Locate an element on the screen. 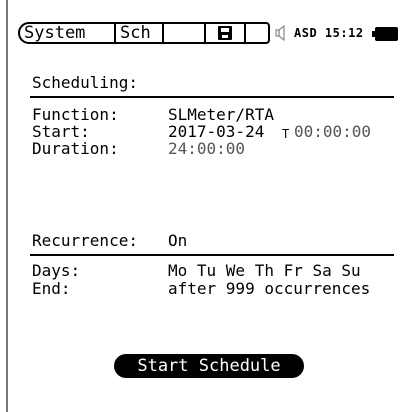  screen-frame-edge is located at coordinates (7, 206).